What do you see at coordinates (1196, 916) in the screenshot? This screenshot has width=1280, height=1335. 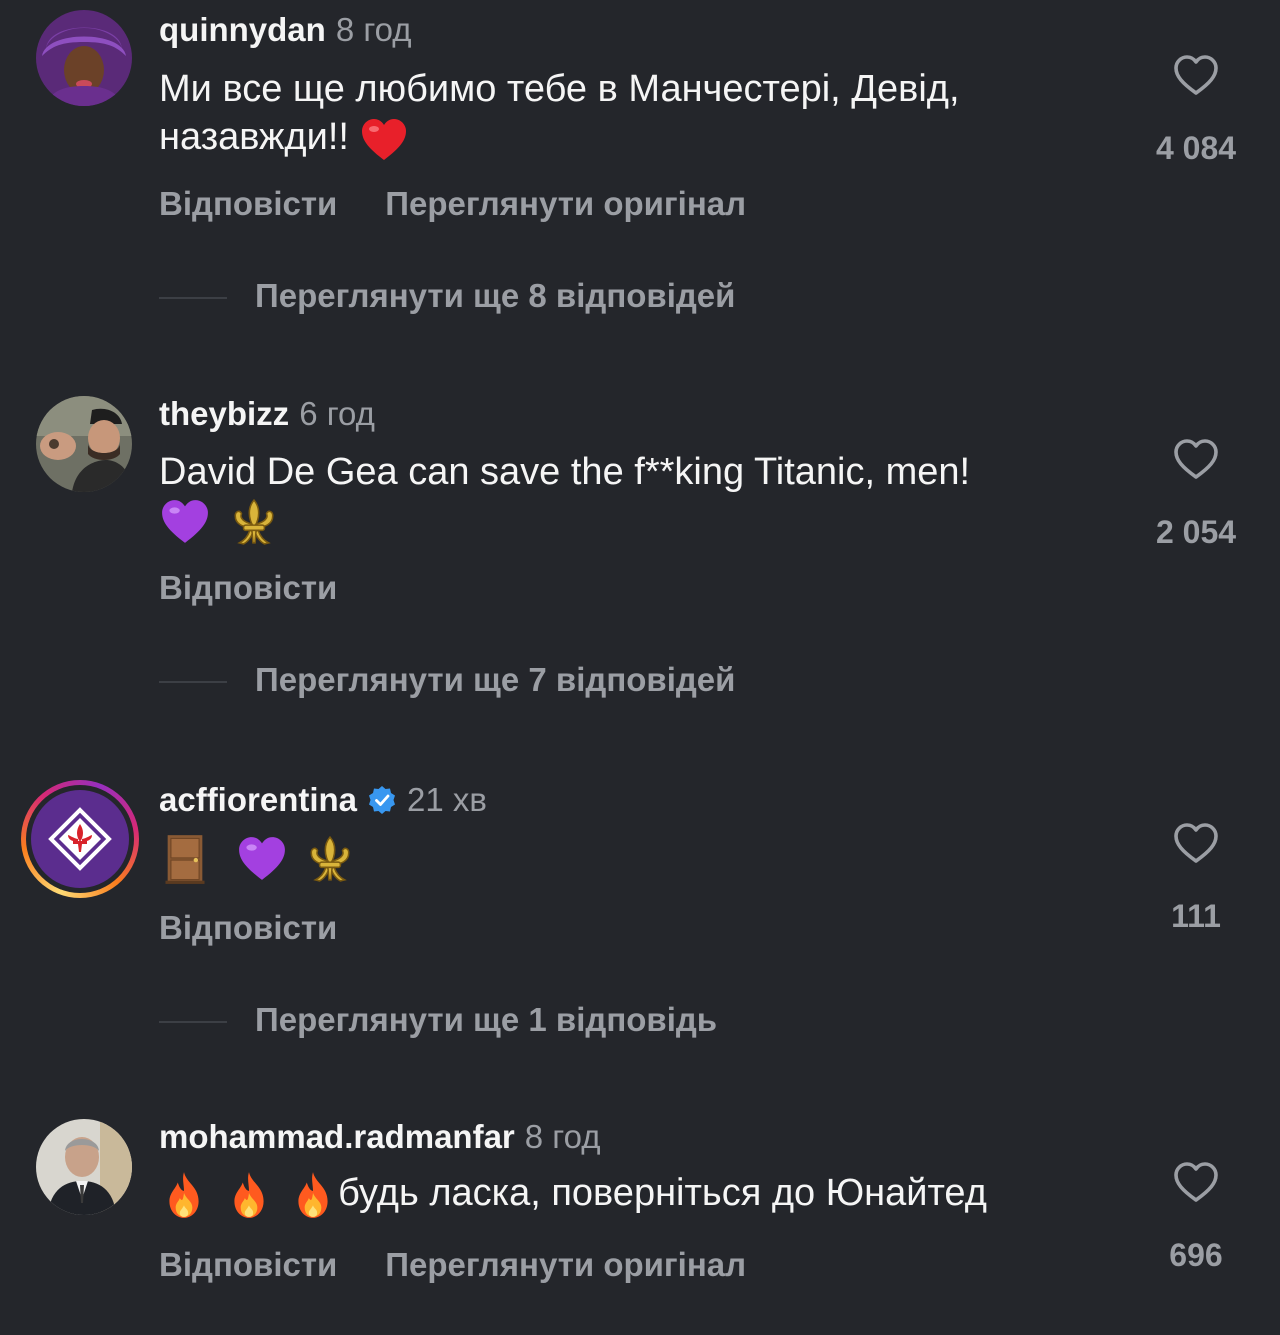 I see `like-count: 111` at bounding box center [1196, 916].